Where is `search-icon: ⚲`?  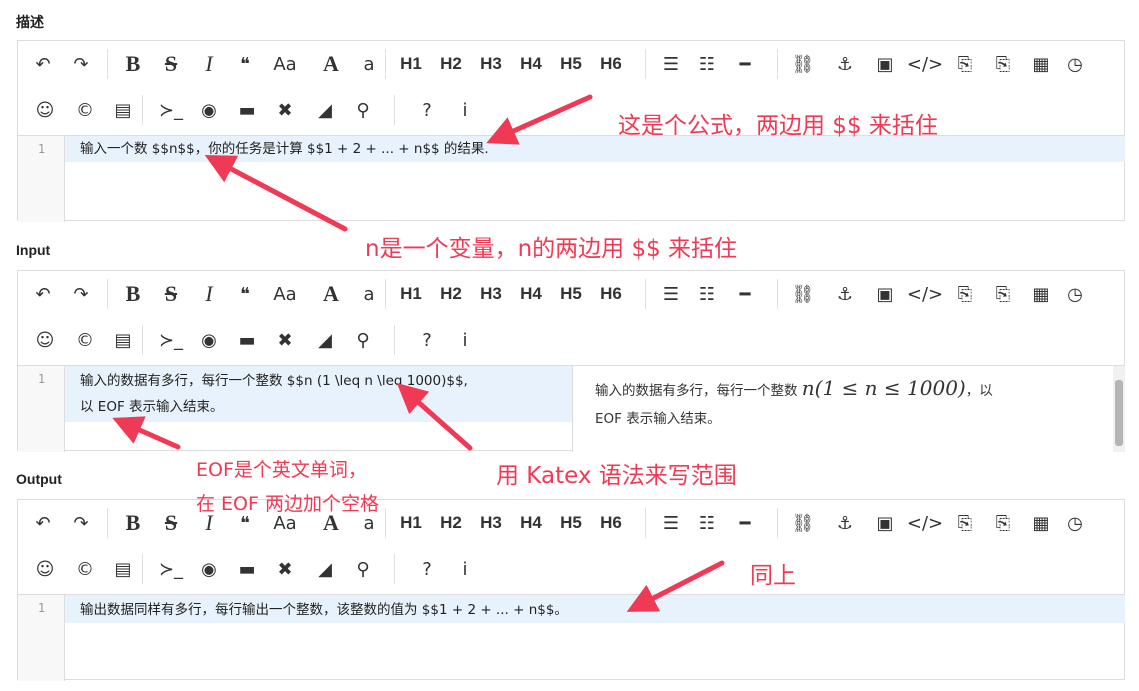 search-icon: ⚲ is located at coordinates (363, 569).